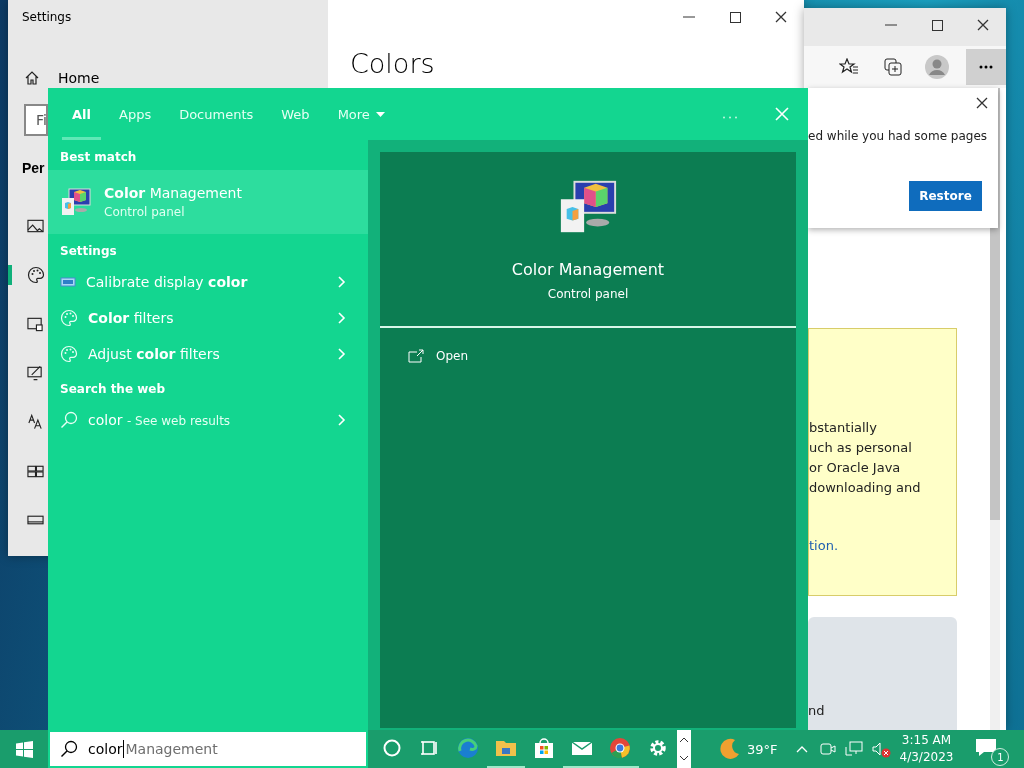 Image resolution: width=1024 pixels, height=768 pixels. I want to click on clock: 3:15 AM 4/3/2023, so click(926, 749).